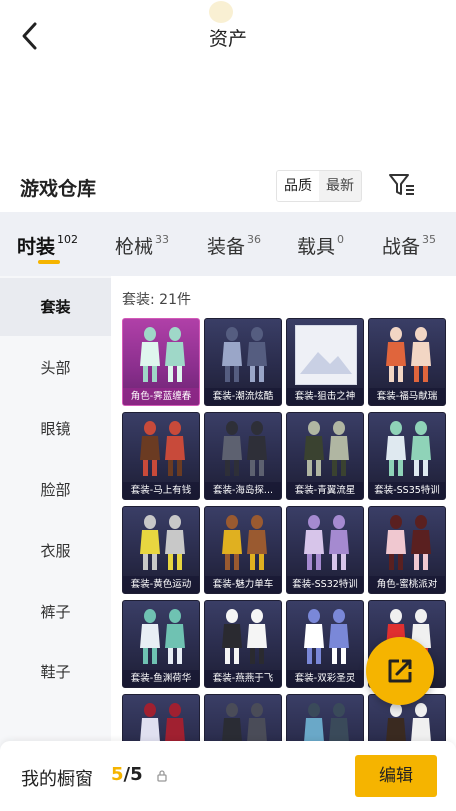  Describe the element at coordinates (117, 774) in the screenshot. I see `showcase-current: 5` at that location.